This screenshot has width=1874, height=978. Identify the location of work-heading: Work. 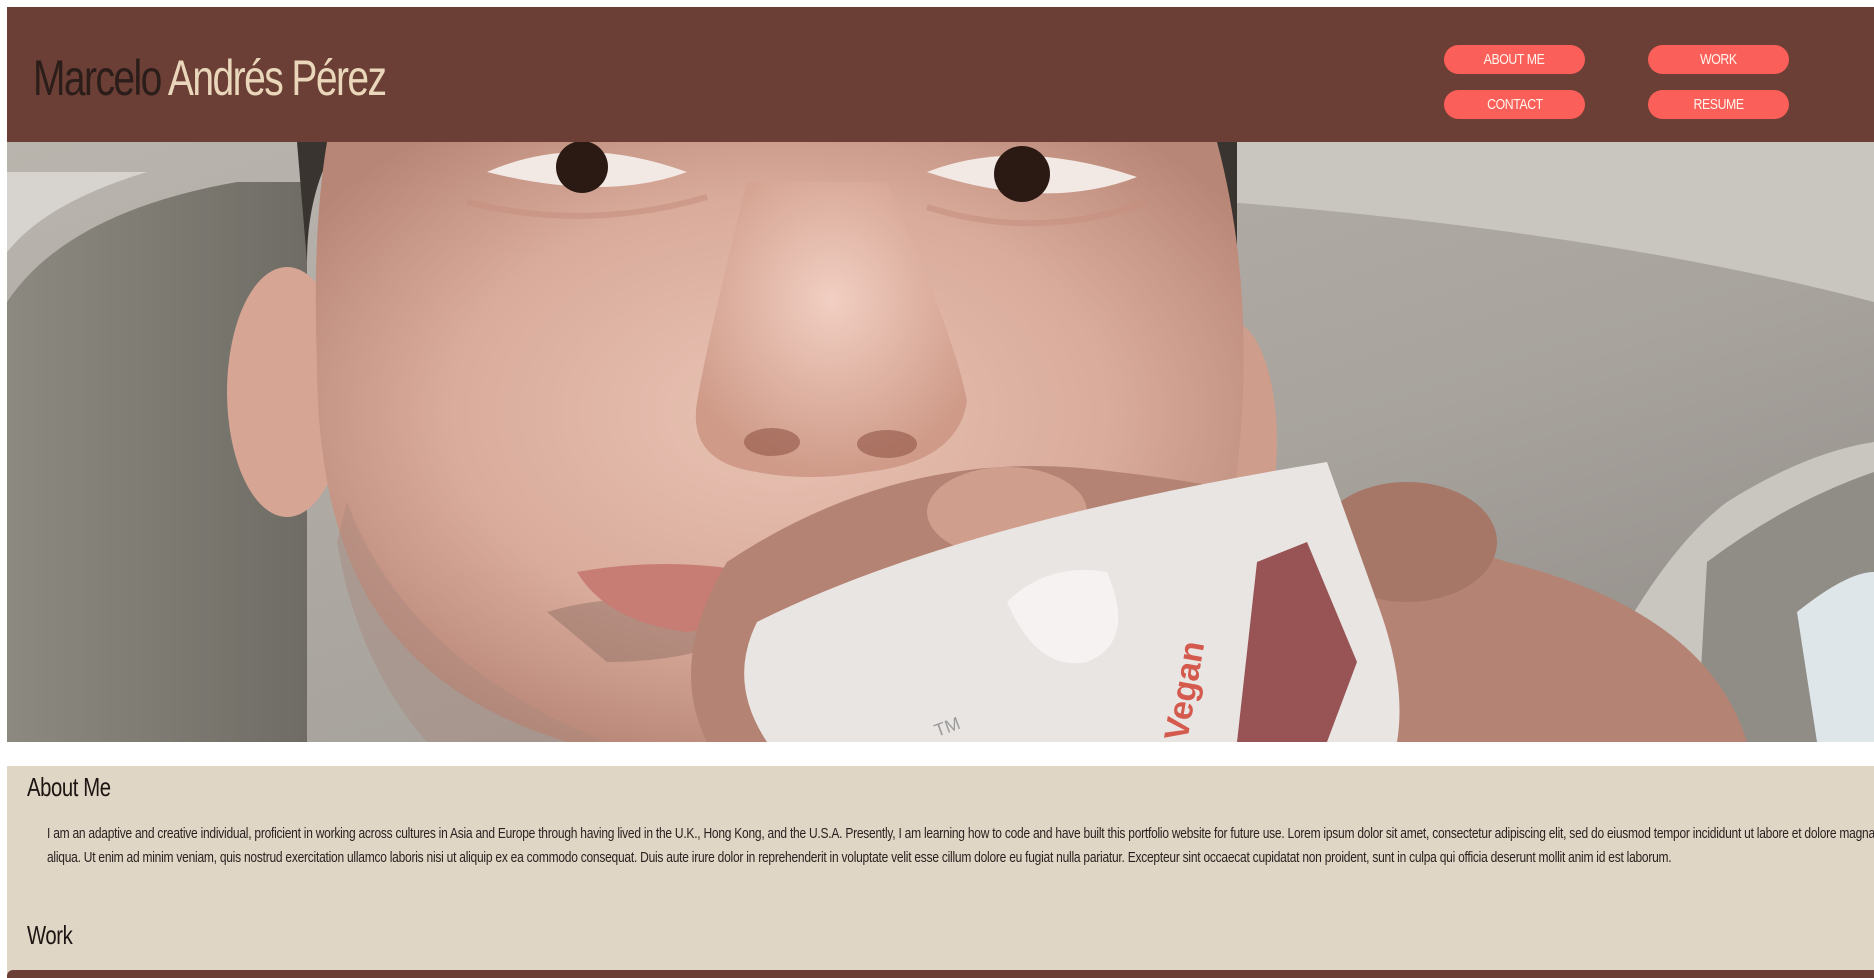
(50, 935).